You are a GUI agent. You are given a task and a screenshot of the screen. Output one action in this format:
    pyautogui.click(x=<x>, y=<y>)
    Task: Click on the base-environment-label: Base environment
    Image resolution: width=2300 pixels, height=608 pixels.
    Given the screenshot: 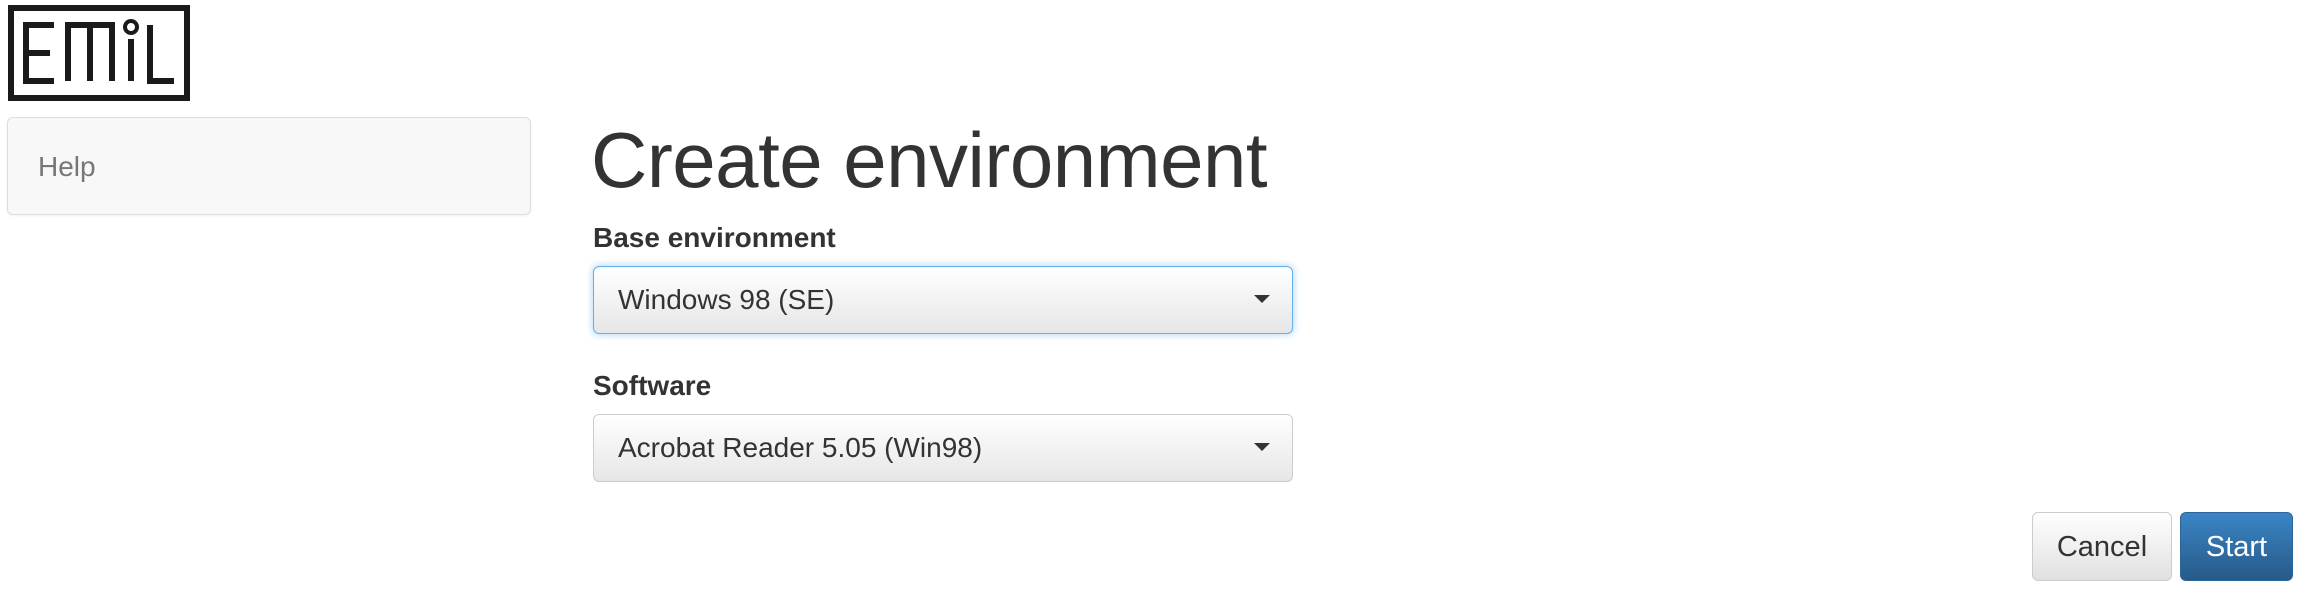 What is the action you would take?
    pyautogui.click(x=714, y=237)
    